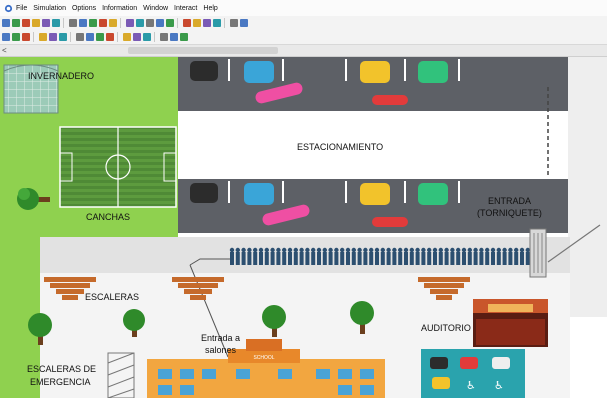 This screenshot has height=398, width=607. What do you see at coordinates (61, 76) in the screenshot?
I see `label-invernadero: INVERNADERO` at bounding box center [61, 76].